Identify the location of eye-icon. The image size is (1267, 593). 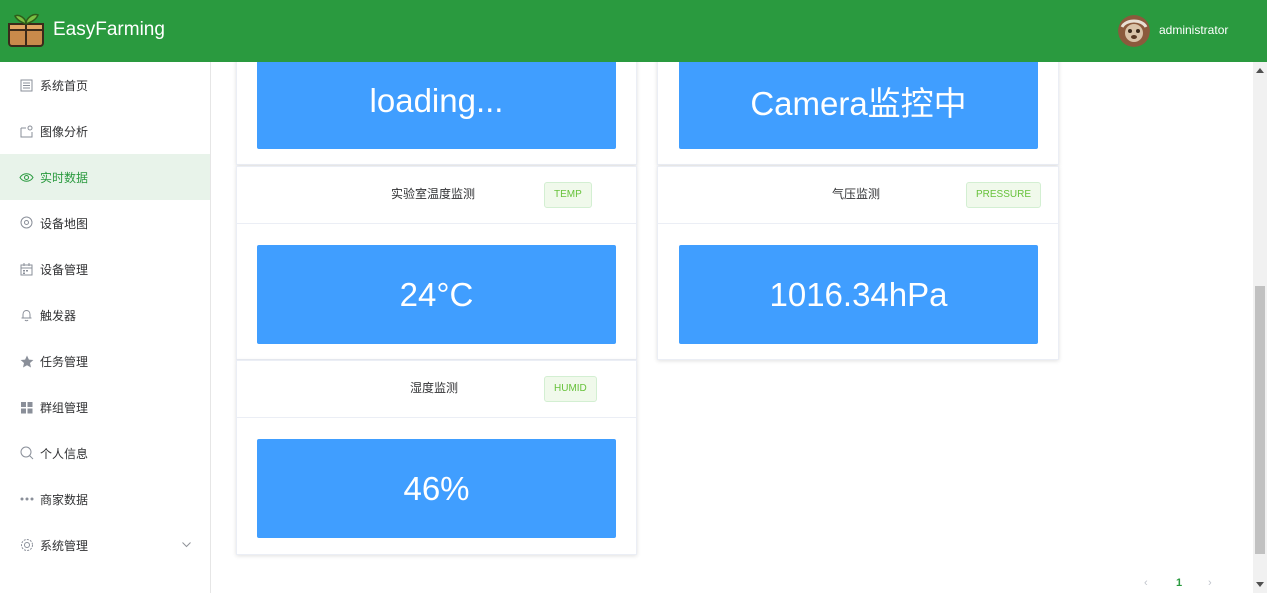
(26, 177).